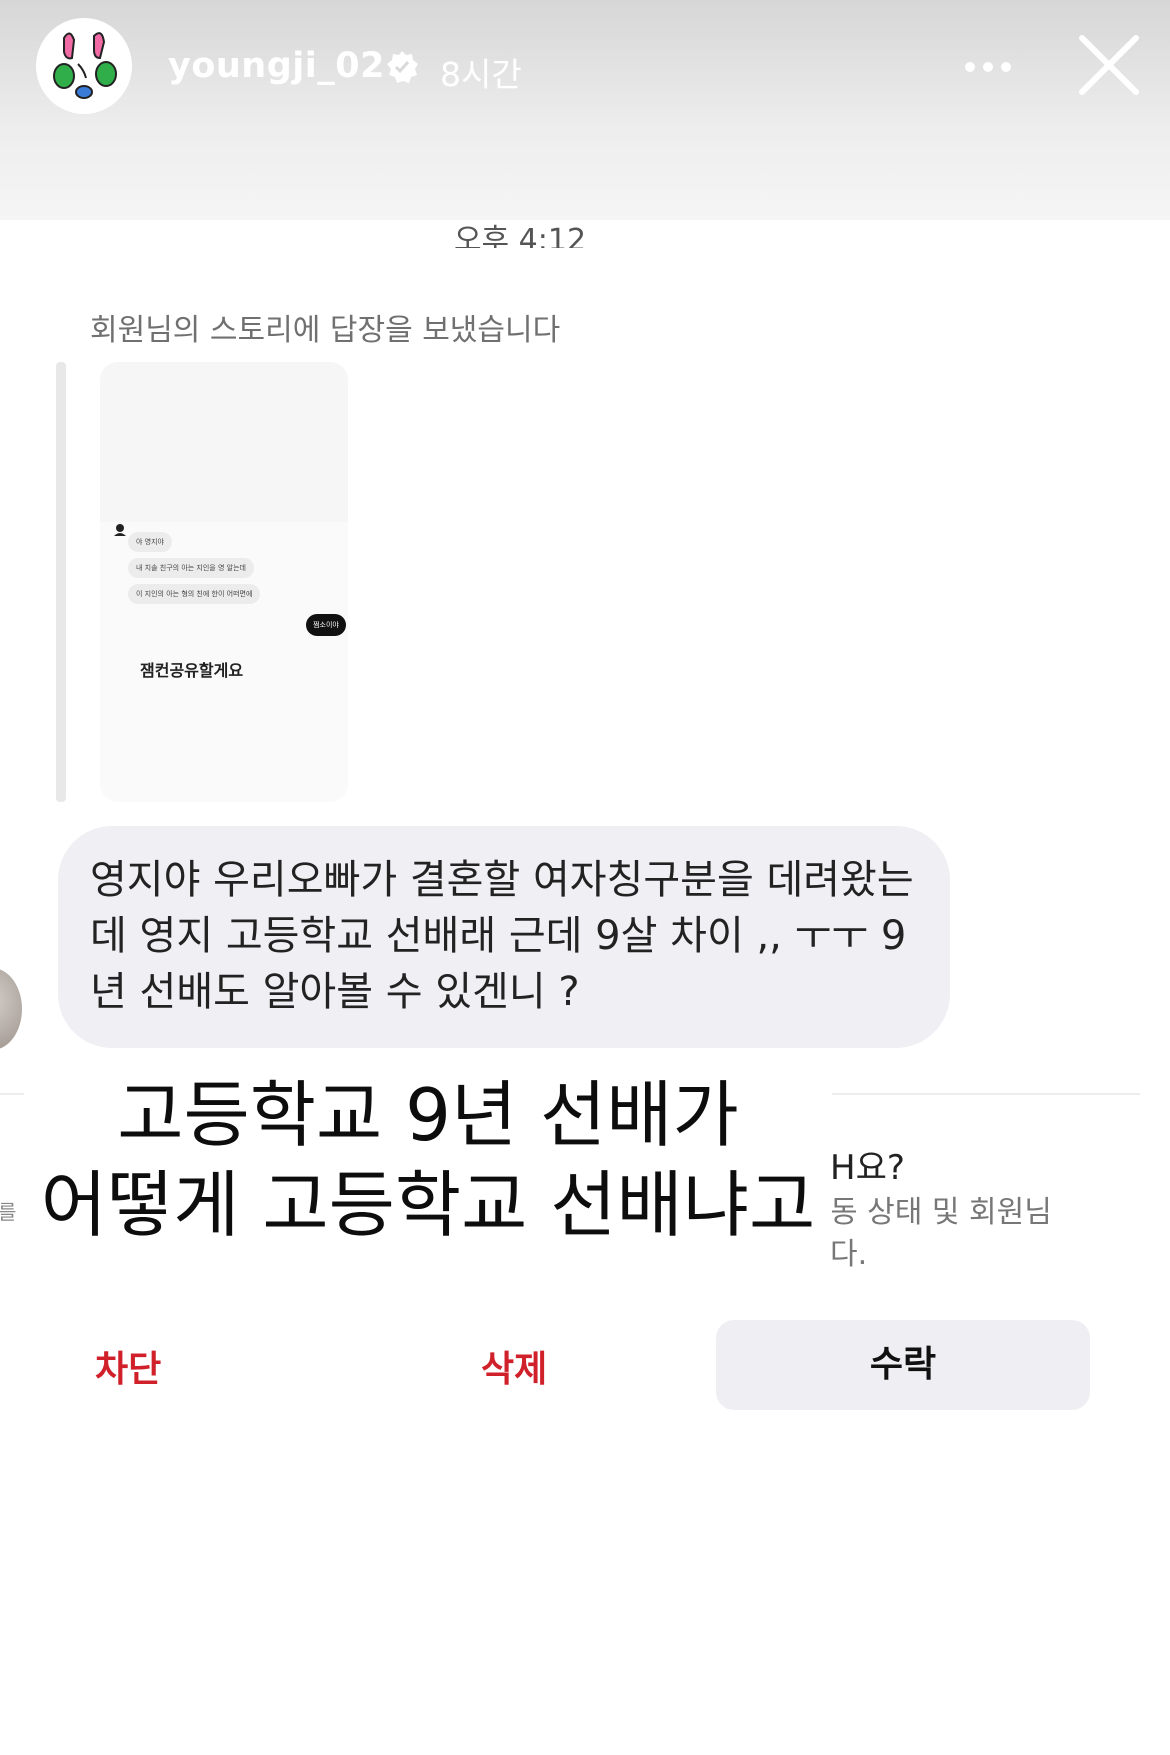 This screenshot has height=1755, width=1170. I want to click on story-header: youngji_02 8시간, so click(585, 110).